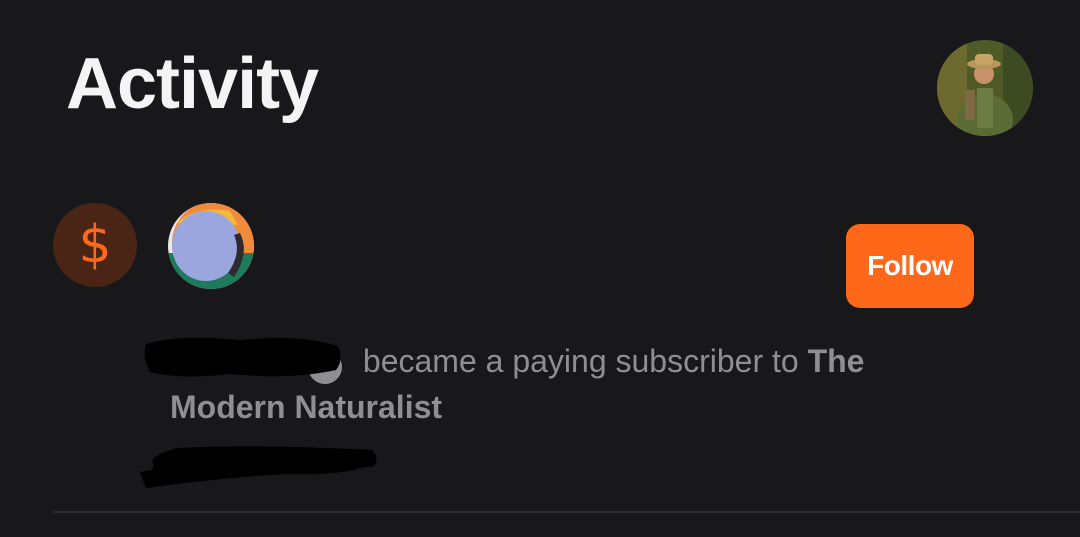 This screenshot has width=1080, height=537. I want to click on publication-avatar, so click(211, 246).